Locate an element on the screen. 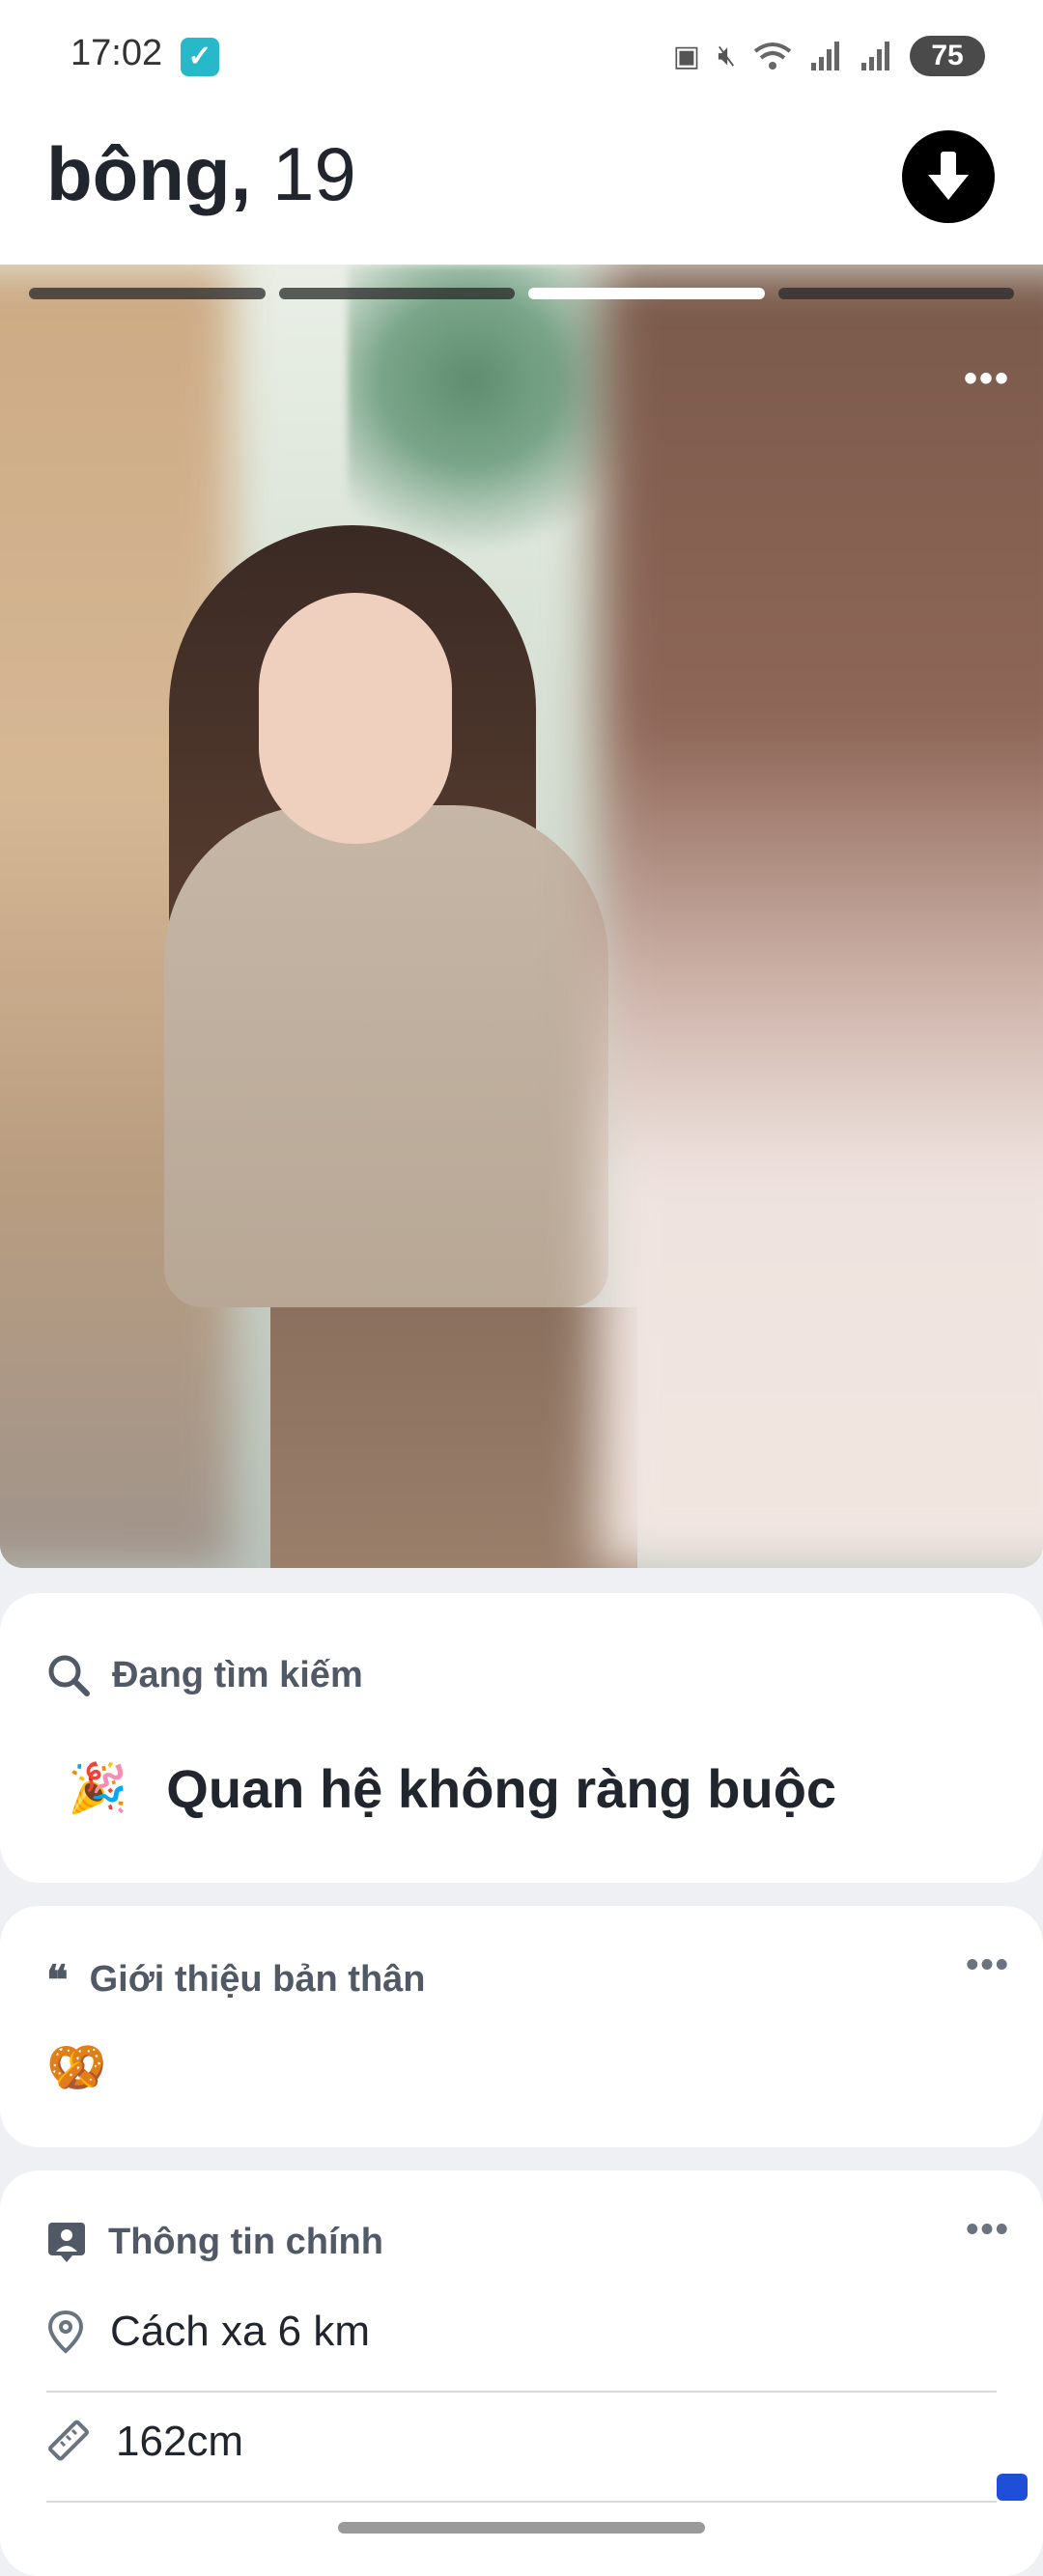 The width and height of the screenshot is (1043, 2576). quote-icon: ❝ is located at coordinates (58, 1980).